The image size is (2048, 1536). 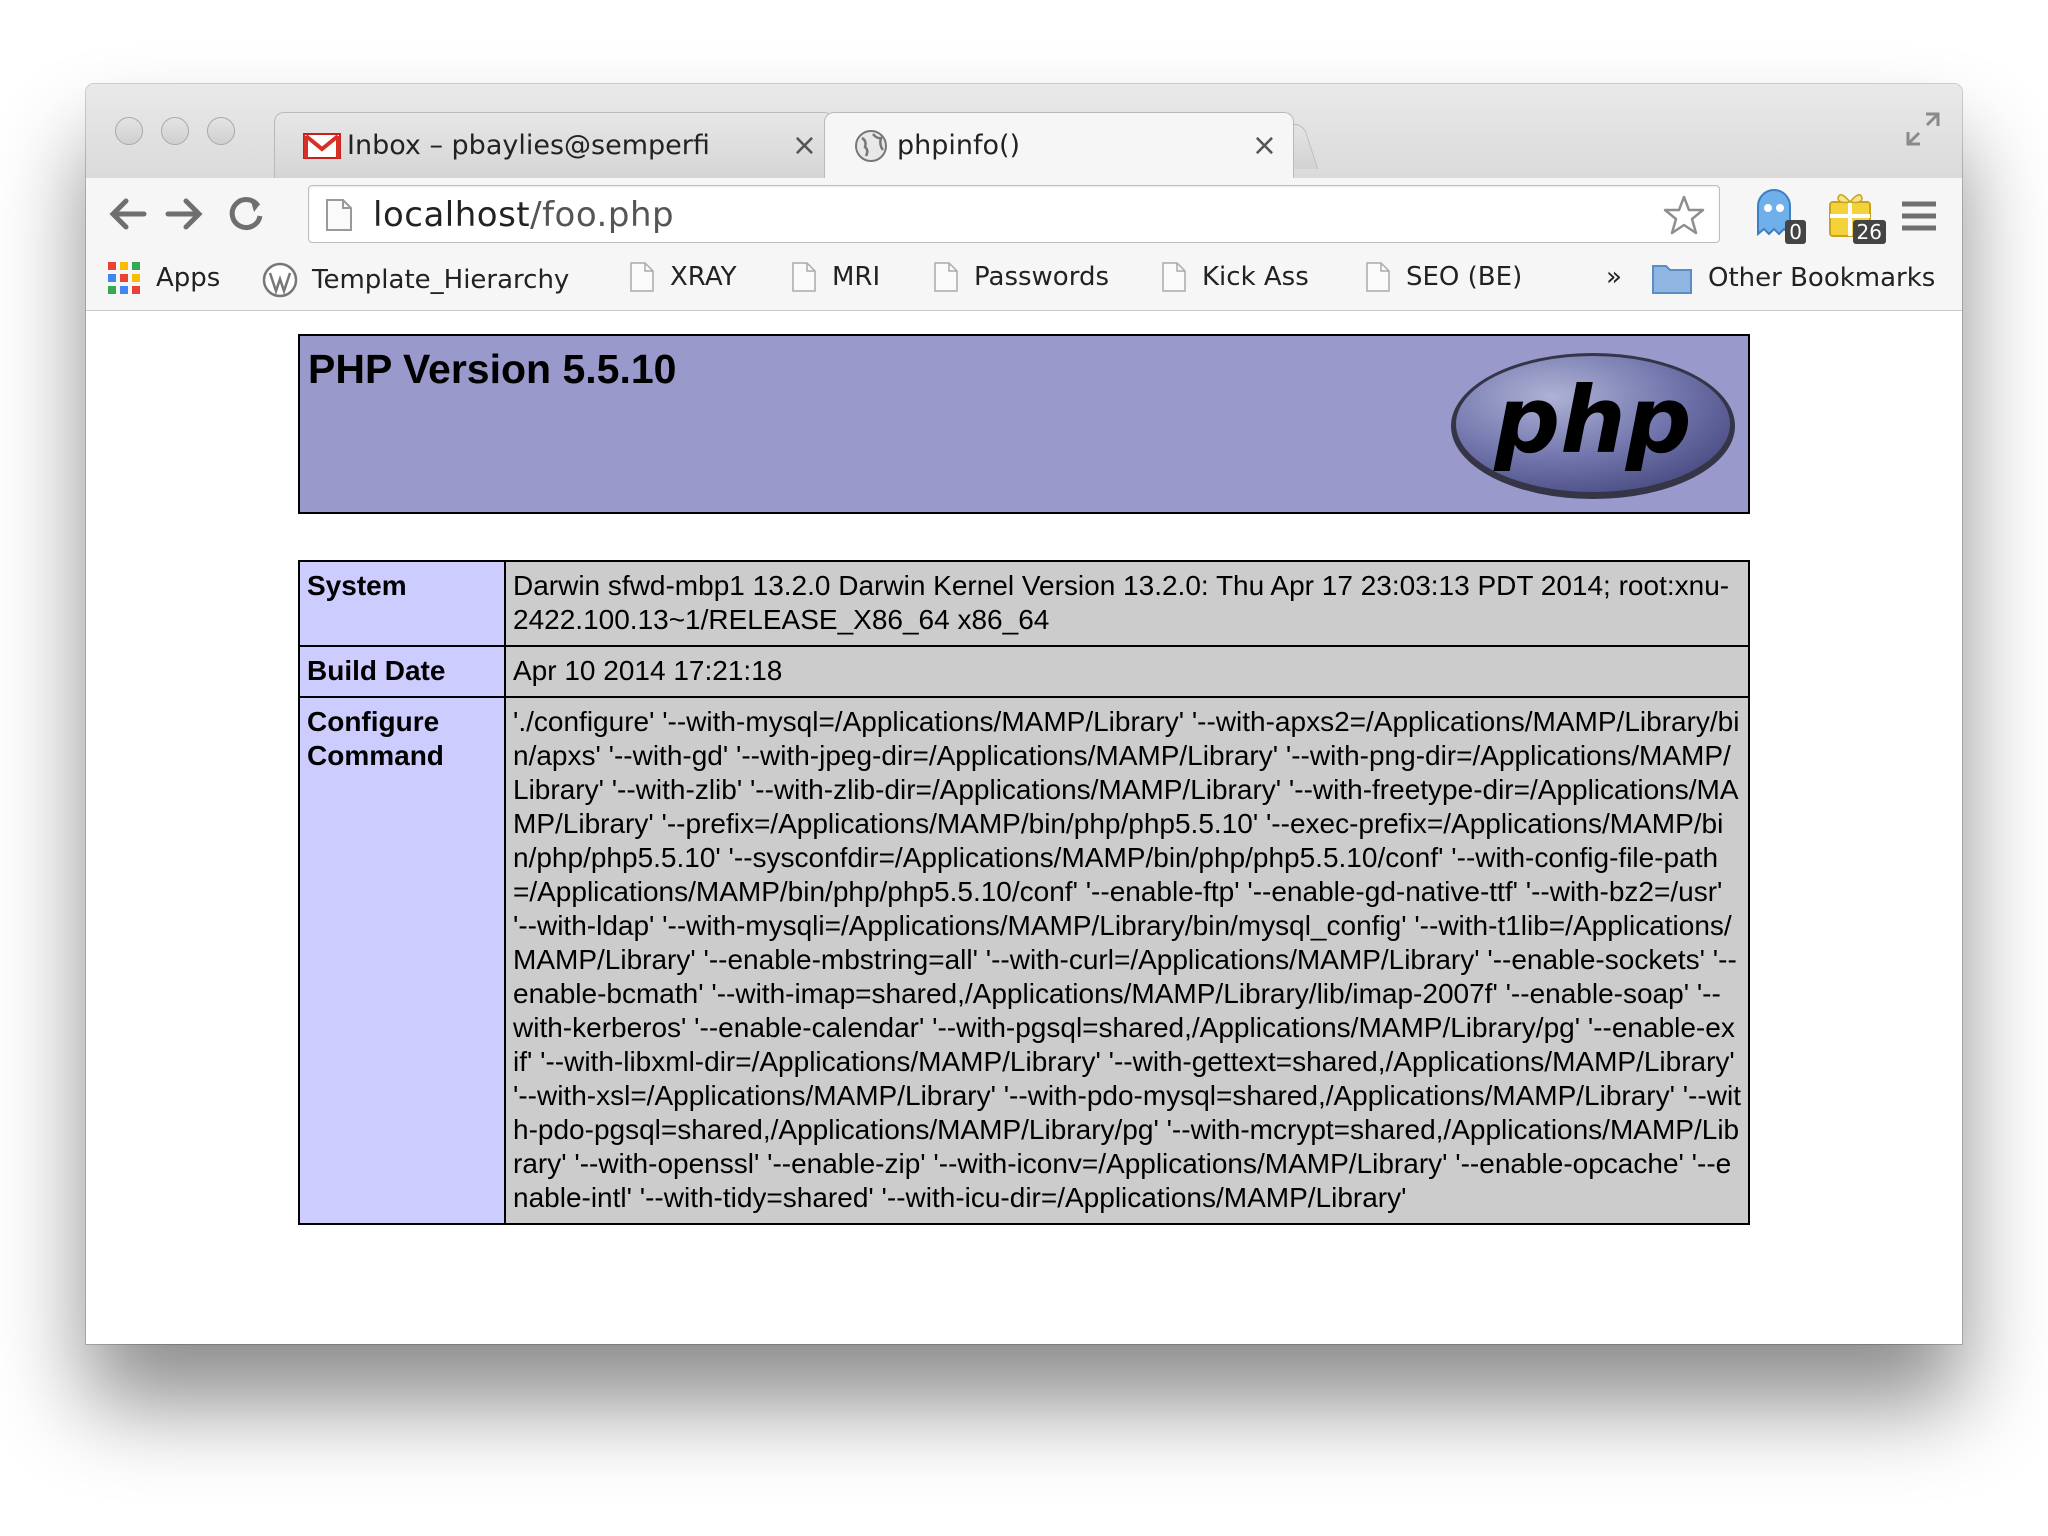 I want to click on bookmark-star-icon, so click(x=1684, y=215).